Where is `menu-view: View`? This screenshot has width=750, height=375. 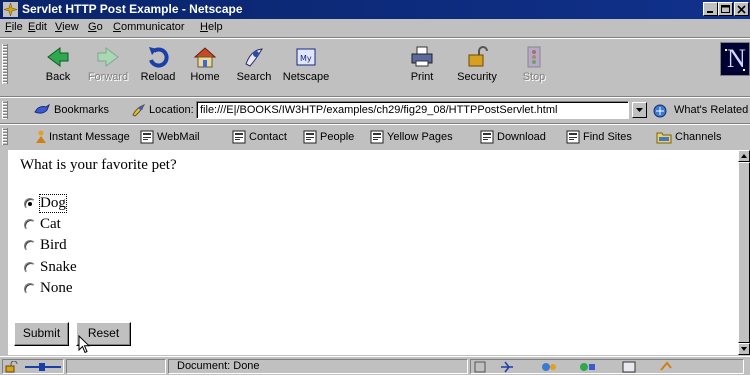 menu-view: View is located at coordinates (67, 27).